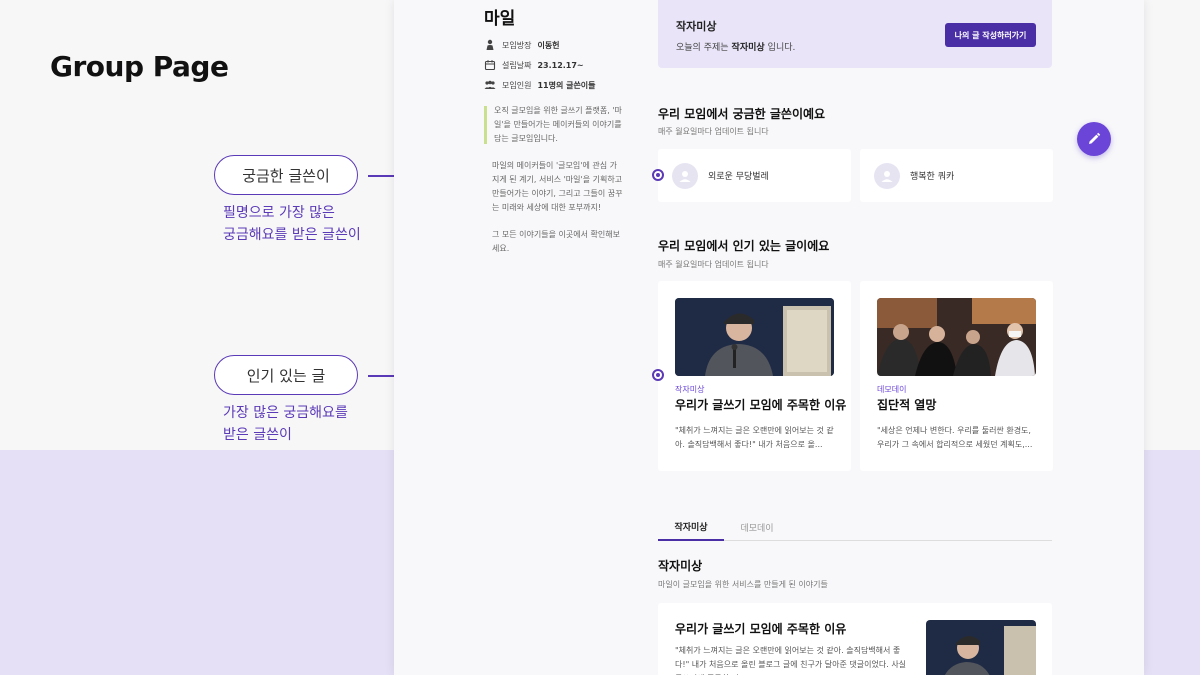 The width and height of the screenshot is (1200, 675). What do you see at coordinates (956, 175) in the screenshot?
I see `writer-card: 행복한 쿼카` at bounding box center [956, 175].